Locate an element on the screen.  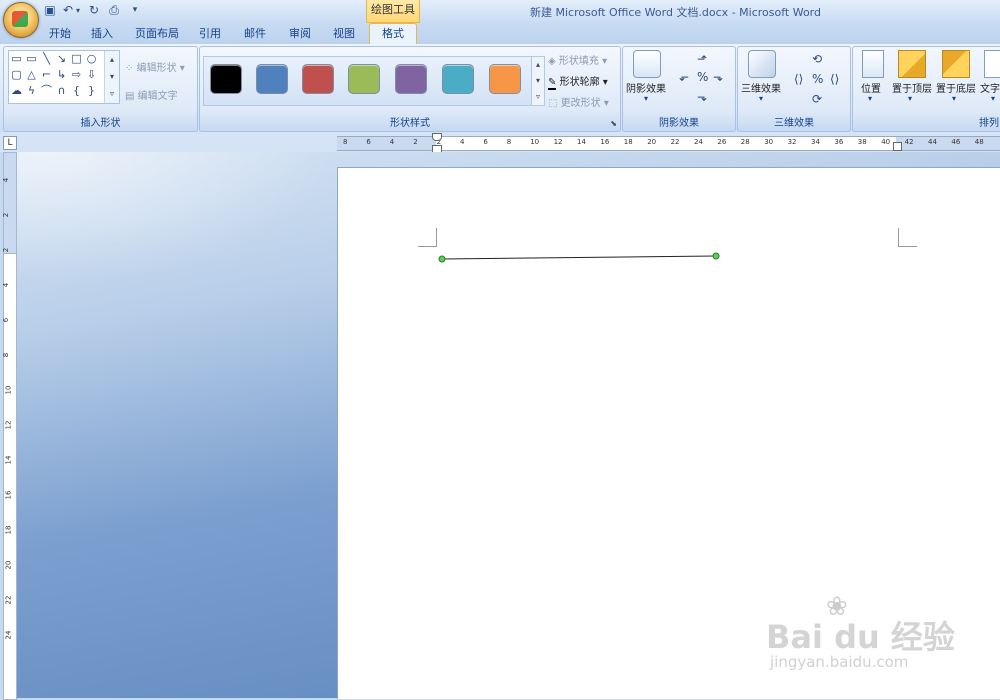
styles-gallery-scroll: ▴ ▾ ▿ is located at coordinates (538, 81).